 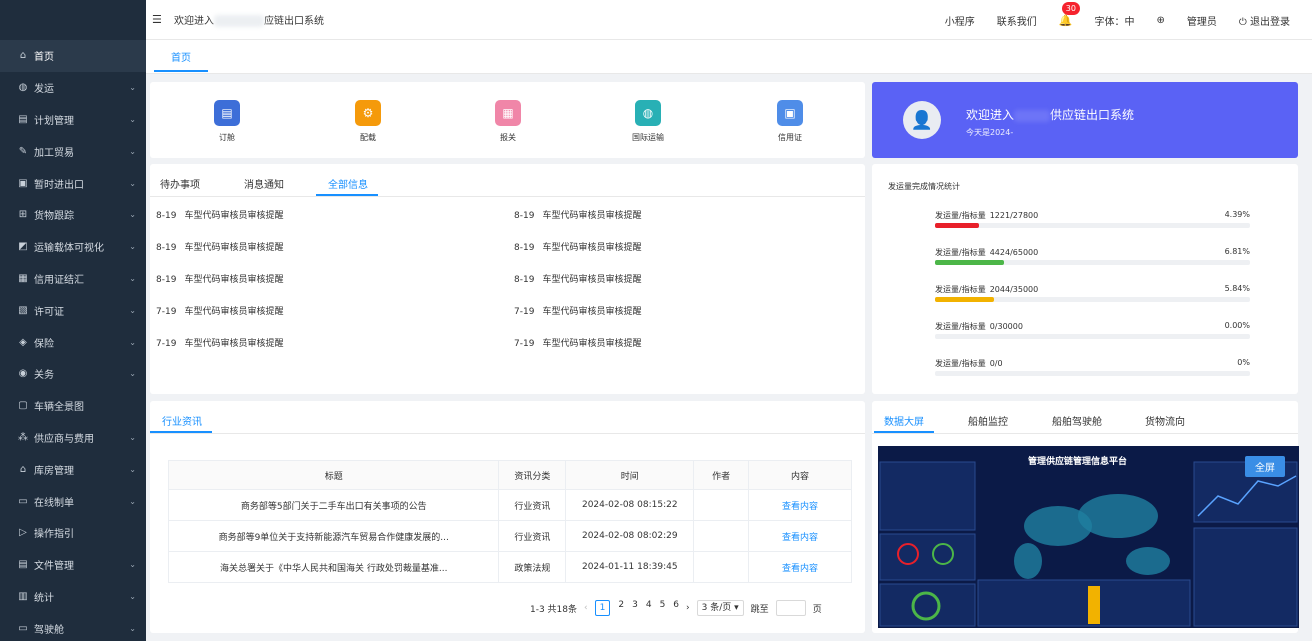 I want to click on shortcut-1: ⚙ 配载, so click(x=368, y=121).